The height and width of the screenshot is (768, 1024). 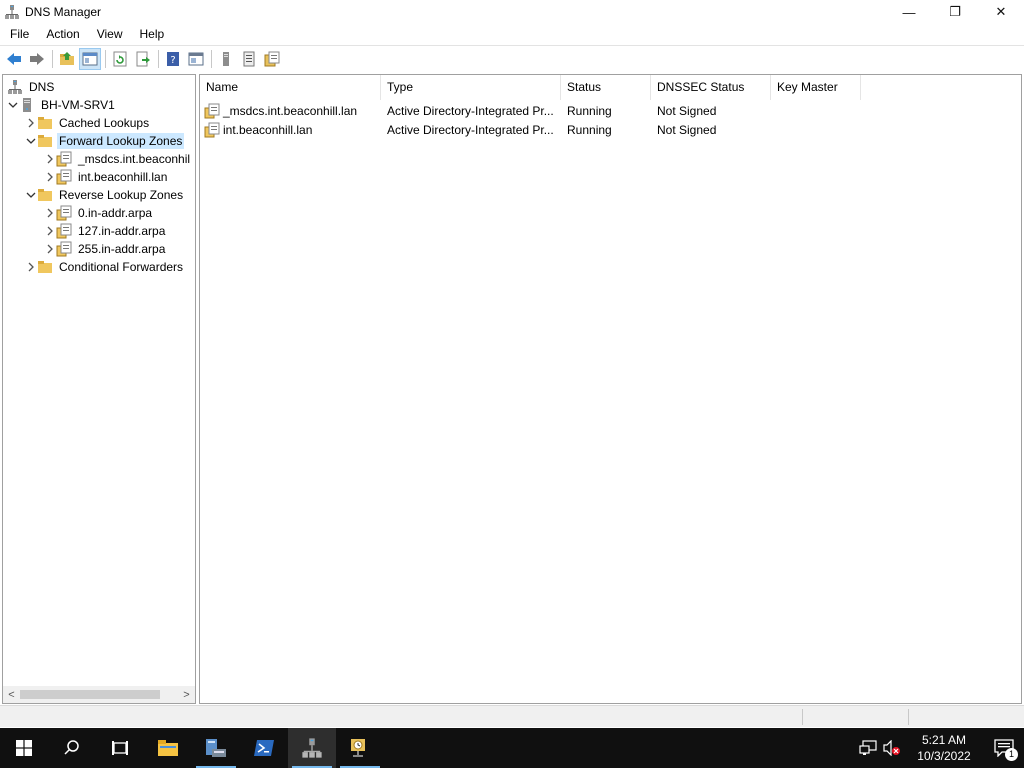 What do you see at coordinates (290, 87) in the screenshot?
I see `column-header-name: Name` at bounding box center [290, 87].